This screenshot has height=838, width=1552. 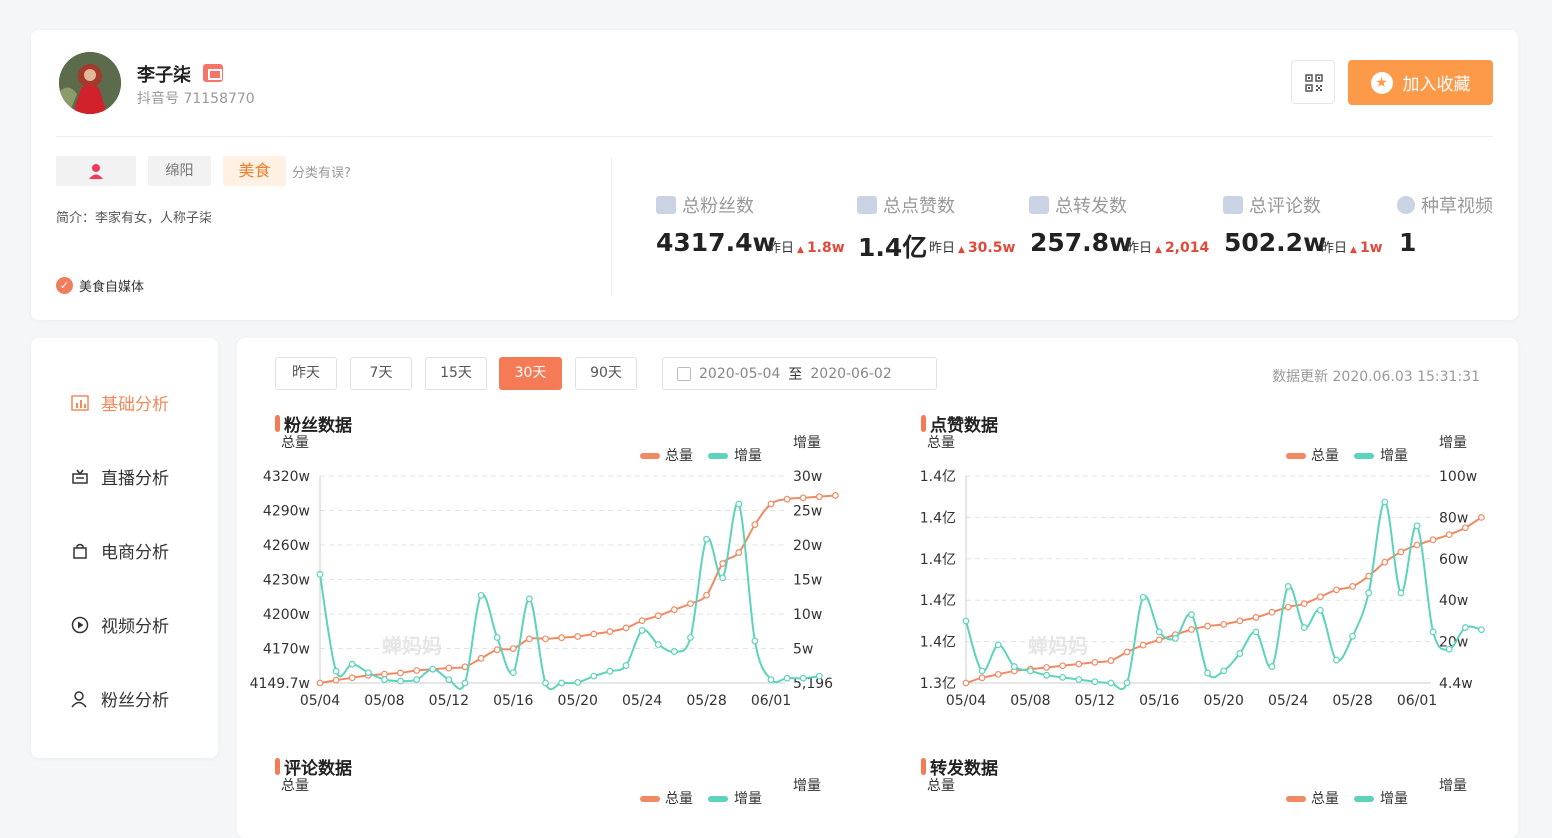 I want to click on date-range-picker: 2020-05-04 至 2020-06-02, so click(x=799, y=373).